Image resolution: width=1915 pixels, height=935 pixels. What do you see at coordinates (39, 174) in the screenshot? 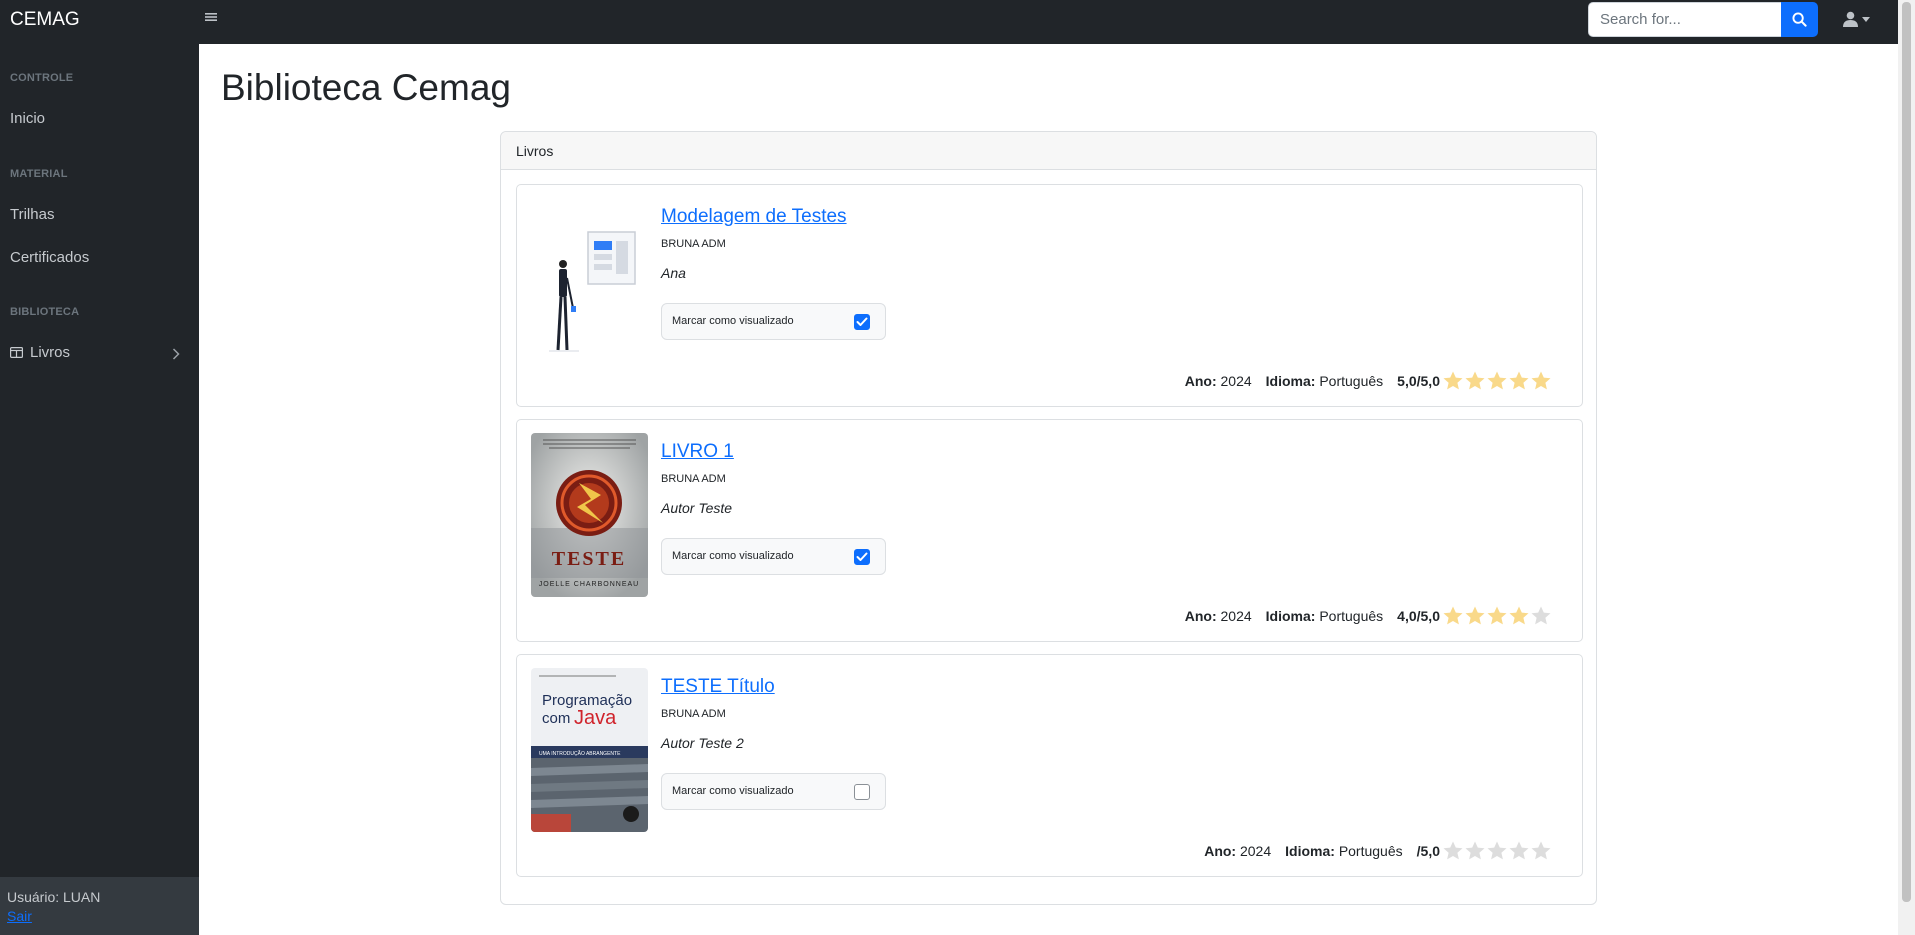
I see `sidebar-heading-material: MATERIAL` at bounding box center [39, 174].